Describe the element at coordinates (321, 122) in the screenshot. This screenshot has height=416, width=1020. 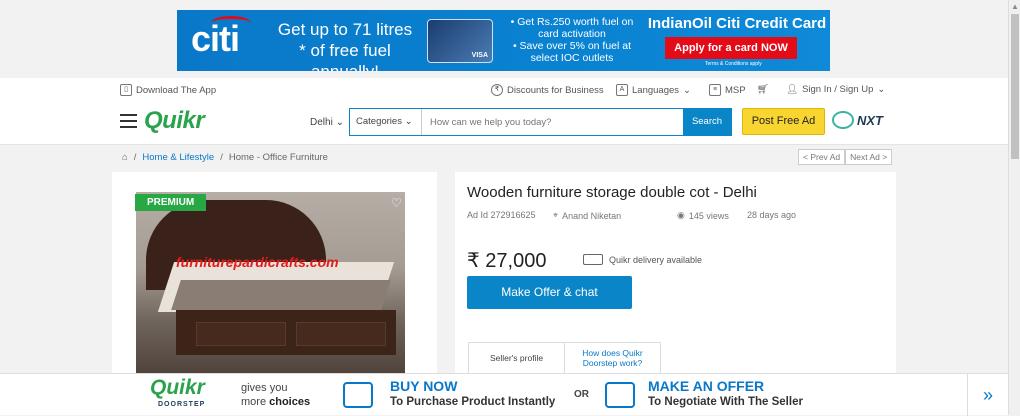
I see `city-label: Delhi` at that location.